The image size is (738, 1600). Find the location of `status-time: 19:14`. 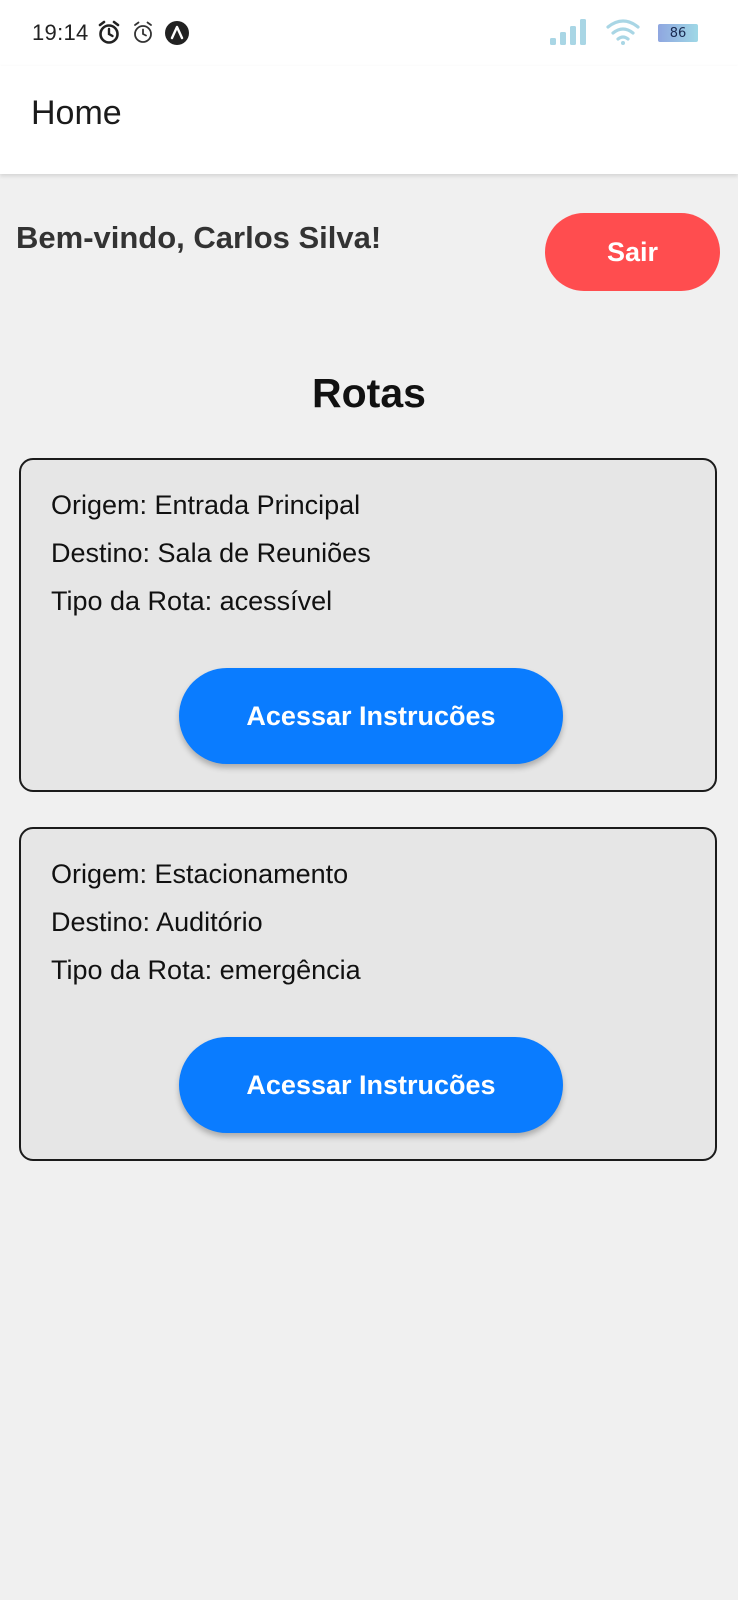

status-time: 19:14 is located at coordinates (60, 32).